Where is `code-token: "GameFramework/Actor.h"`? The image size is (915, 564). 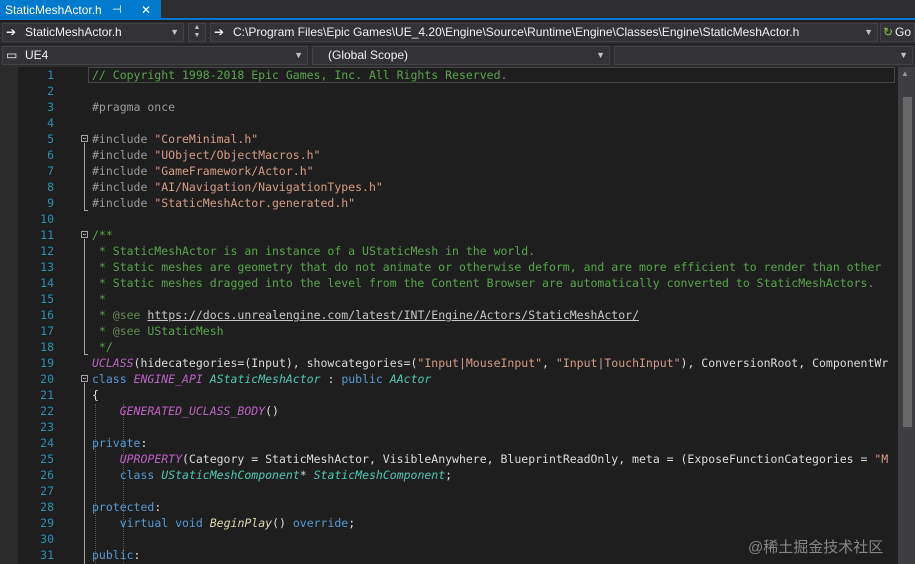
code-token: "GameFramework/Actor.h" is located at coordinates (234, 171).